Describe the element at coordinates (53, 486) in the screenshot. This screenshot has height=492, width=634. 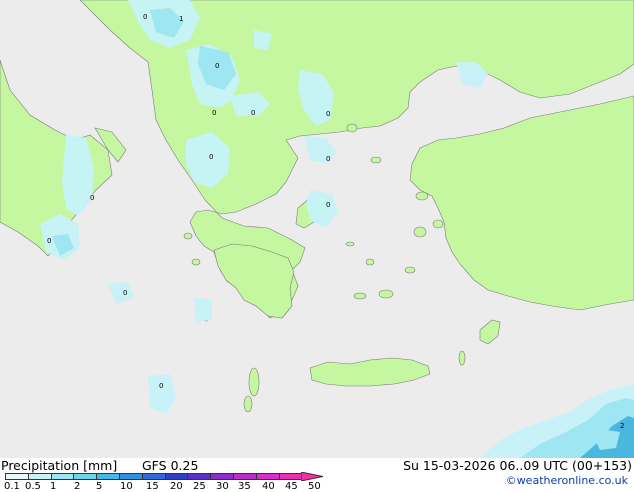
I see `scale-label: 1` at that location.